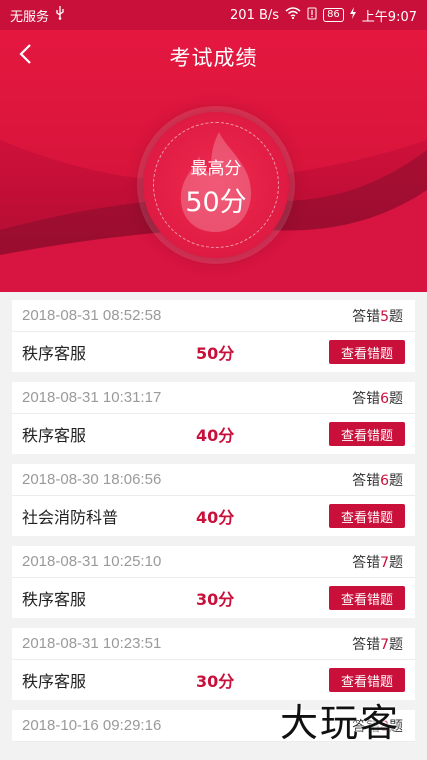  I want to click on record-body: 秩序客服 50分 查看错题, so click(213, 352).